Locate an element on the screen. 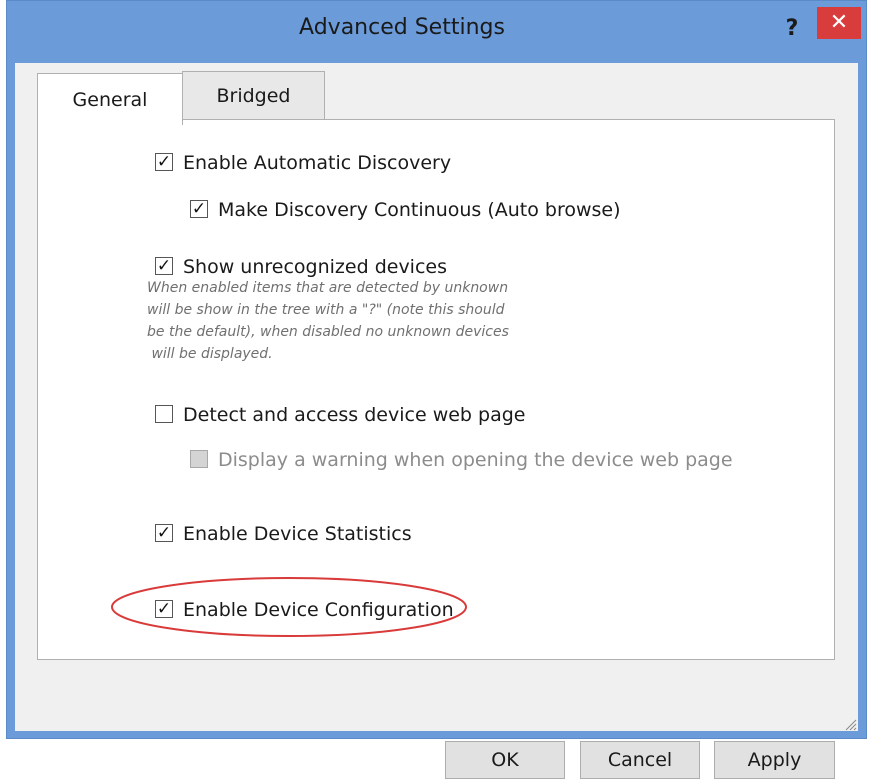 The height and width of the screenshot is (779, 873). device-statistics-label: Enable Device Statistics is located at coordinates (297, 534).